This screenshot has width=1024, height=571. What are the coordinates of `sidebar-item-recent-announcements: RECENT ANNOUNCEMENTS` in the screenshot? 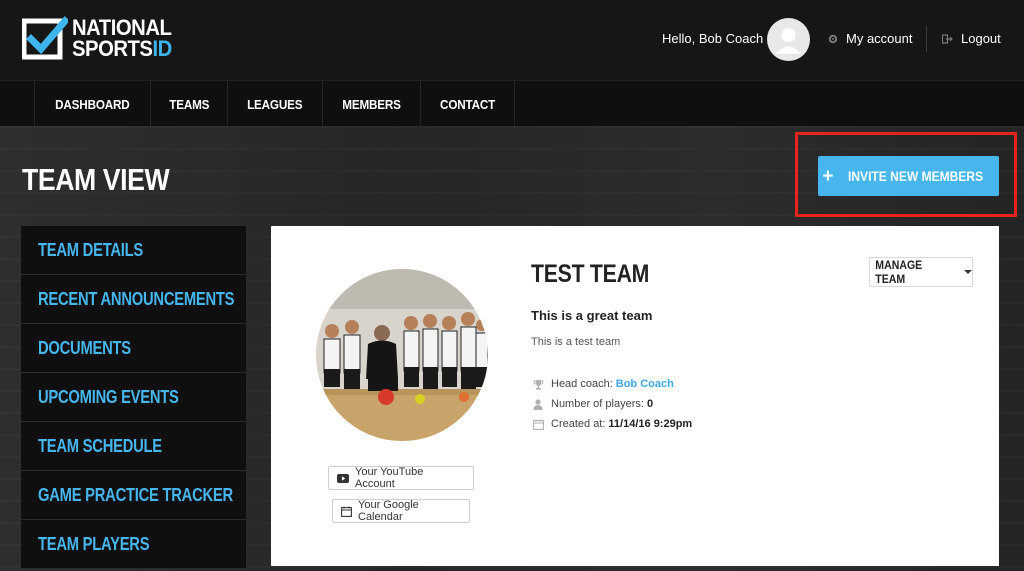 It's located at (133, 299).